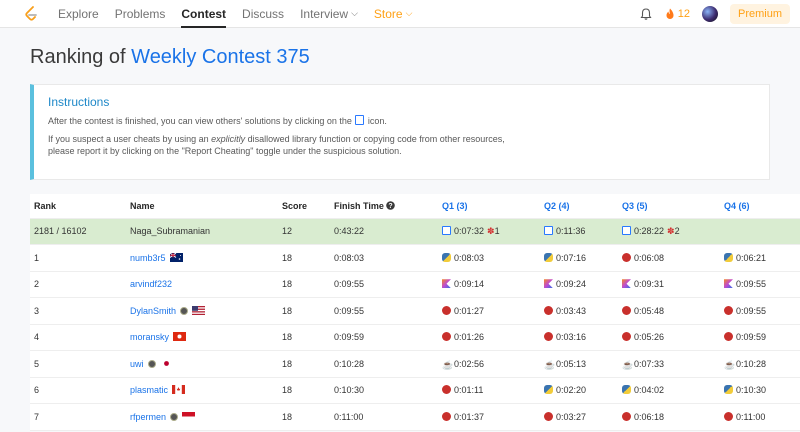 Image resolution: width=800 pixels, height=432 pixels. What do you see at coordinates (153, 311) in the screenshot?
I see `user-link: DylanSmith` at bounding box center [153, 311].